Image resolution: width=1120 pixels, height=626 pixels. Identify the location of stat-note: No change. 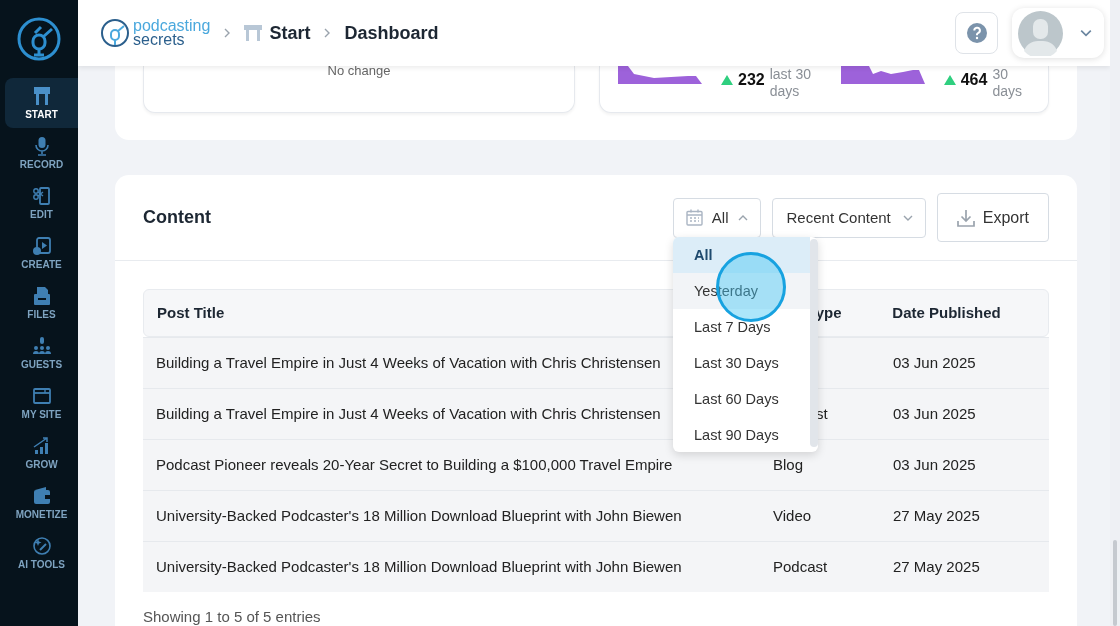
(359, 71).